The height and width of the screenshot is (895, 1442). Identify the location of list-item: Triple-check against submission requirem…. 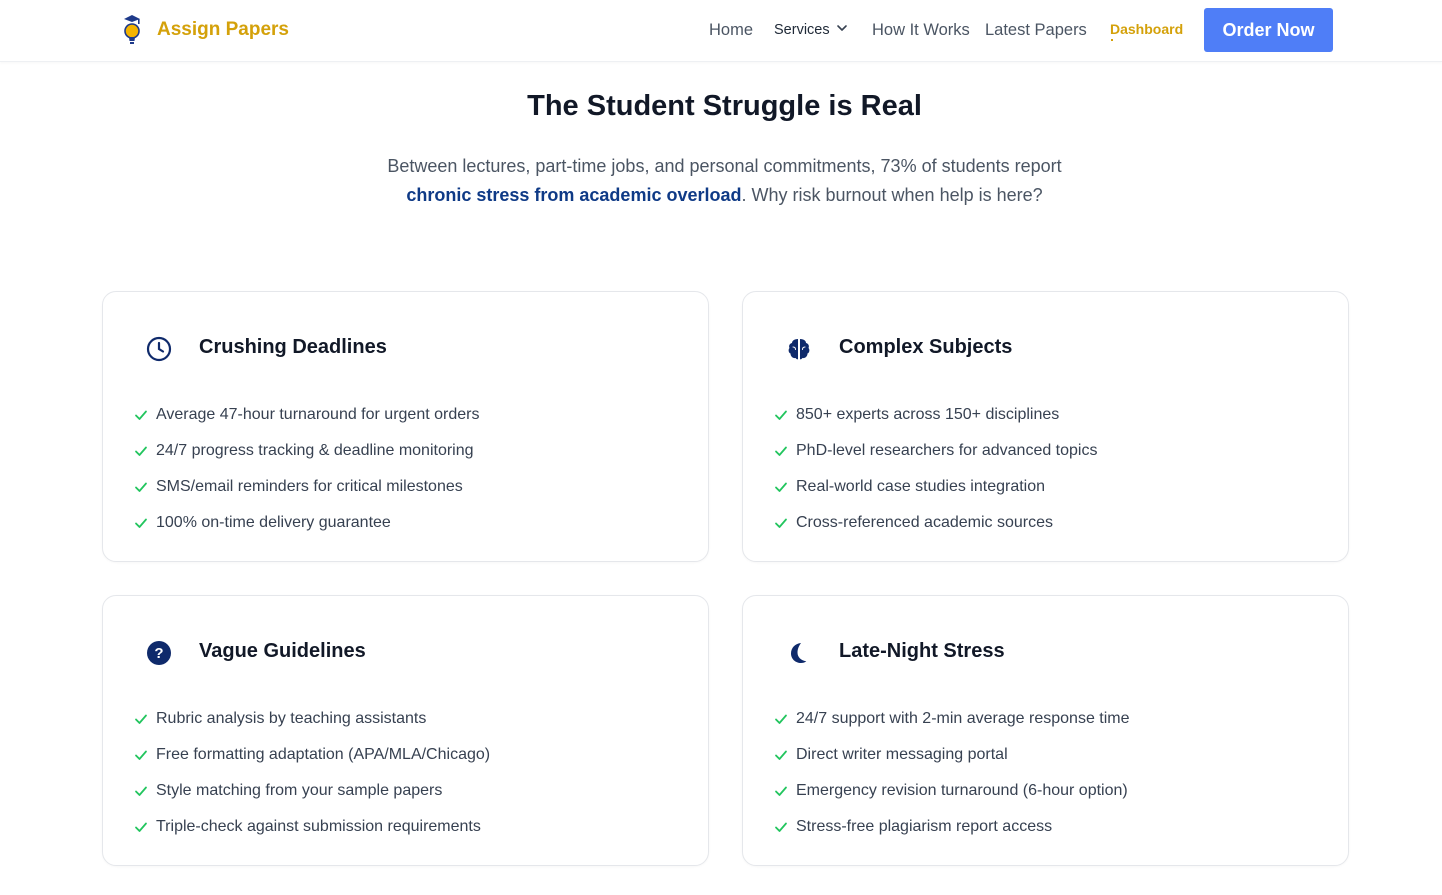
(312, 827).